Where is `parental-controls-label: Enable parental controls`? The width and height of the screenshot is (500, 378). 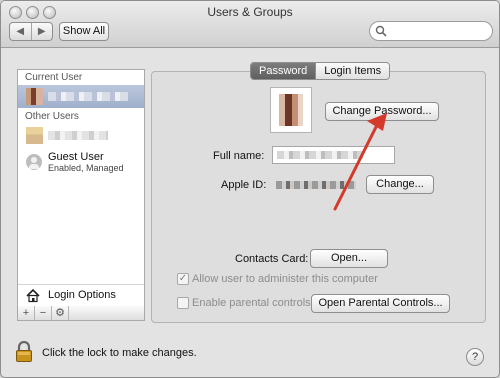 parental-controls-label: Enable parental controls is located at coordinates (251, 303).